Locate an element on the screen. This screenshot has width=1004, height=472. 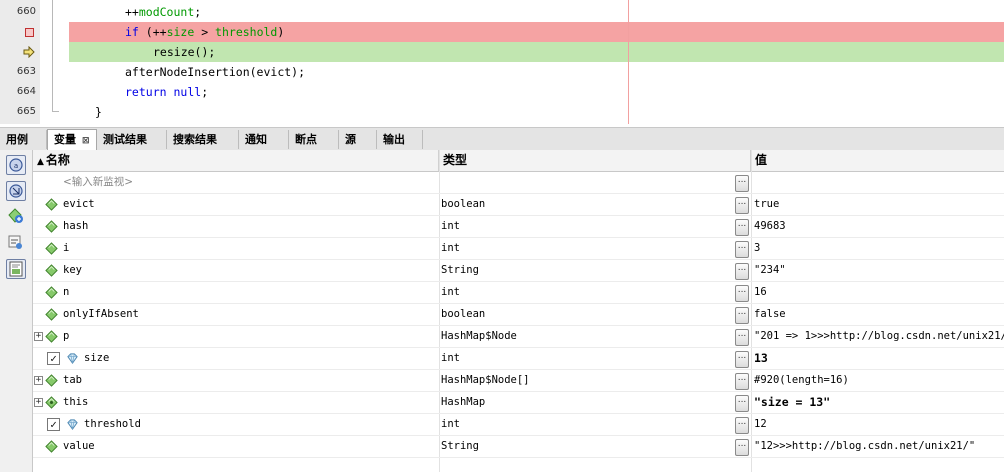
variable-row: i int... 3 is located at coordinates (518, 249).